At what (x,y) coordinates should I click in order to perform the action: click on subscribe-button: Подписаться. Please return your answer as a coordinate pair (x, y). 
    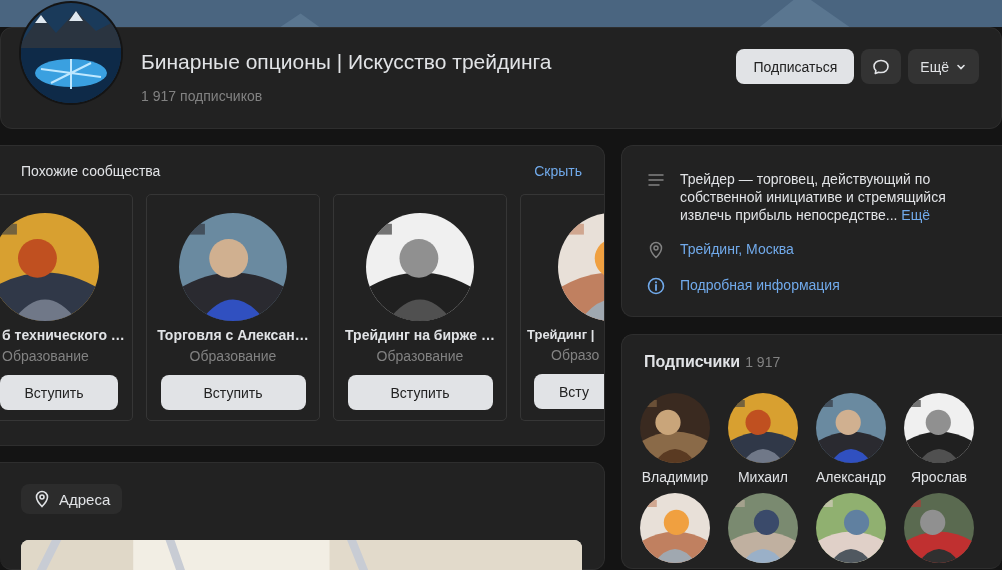
    Looking at the image, I should click on (795, 66).